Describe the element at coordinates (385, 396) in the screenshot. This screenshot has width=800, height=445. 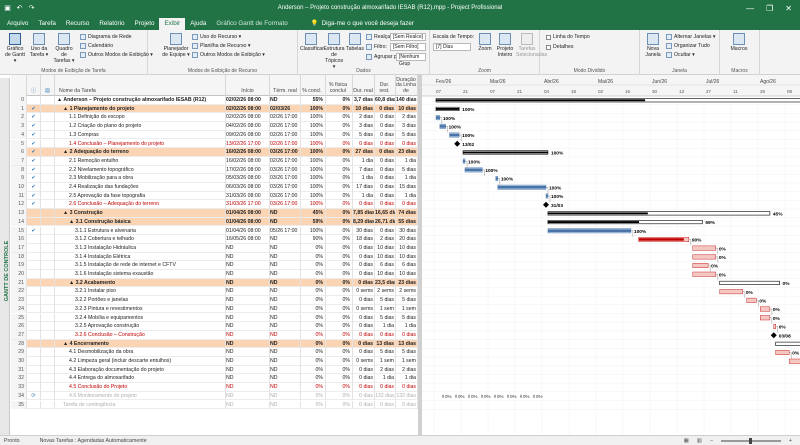
I see `cell-rdur: 132 dias` at that location.